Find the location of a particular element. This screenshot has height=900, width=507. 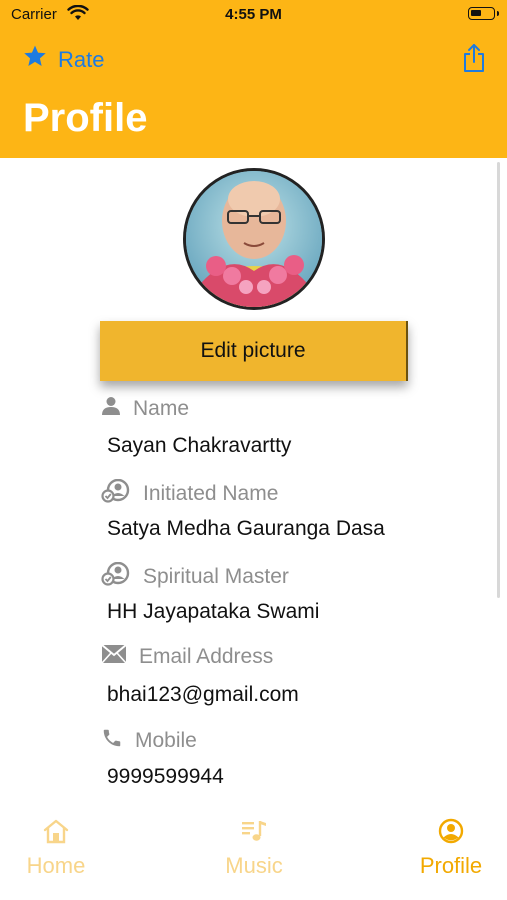

star-icon is located at coordinates (35, 59).